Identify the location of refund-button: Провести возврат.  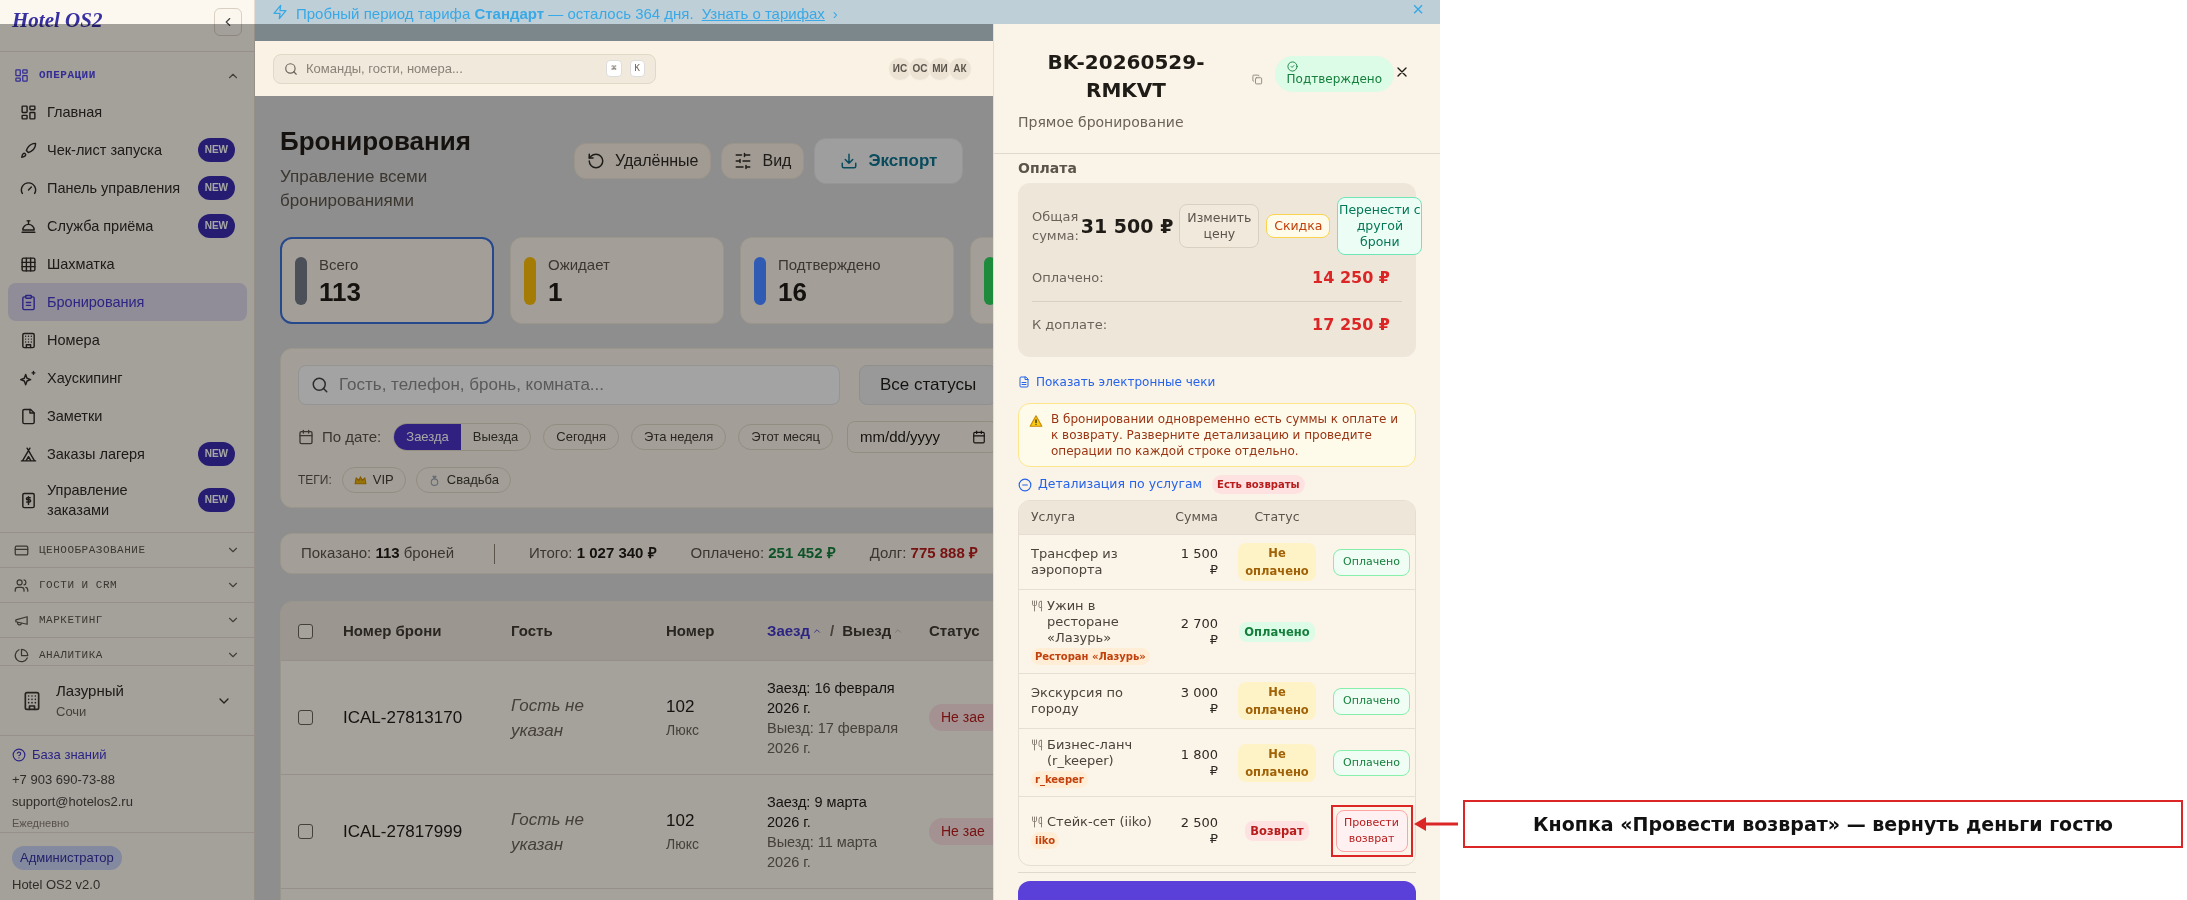
(1371, 831).